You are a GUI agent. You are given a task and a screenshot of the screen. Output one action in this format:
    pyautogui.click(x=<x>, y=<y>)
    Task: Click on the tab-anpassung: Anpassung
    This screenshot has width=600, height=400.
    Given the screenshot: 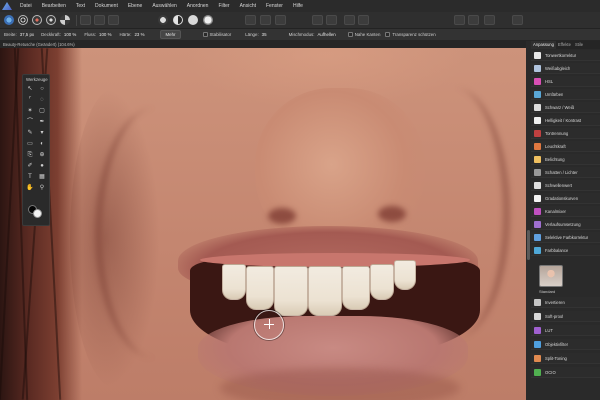 What is the action you would take?
    pyautogui.click(x=543, y=45)
    